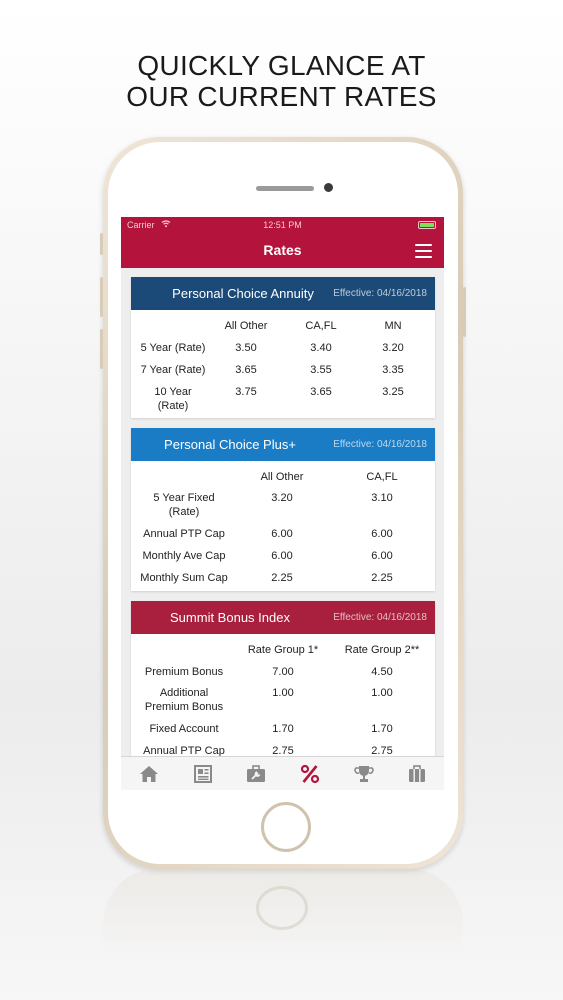 Image resolution: width=563 pixels, height=1000 pixels. What do you see at coordinates (230, 444) in the screenshot?
I see `card-title: Personal Choice Plus+` at bounding box center [230, 444].